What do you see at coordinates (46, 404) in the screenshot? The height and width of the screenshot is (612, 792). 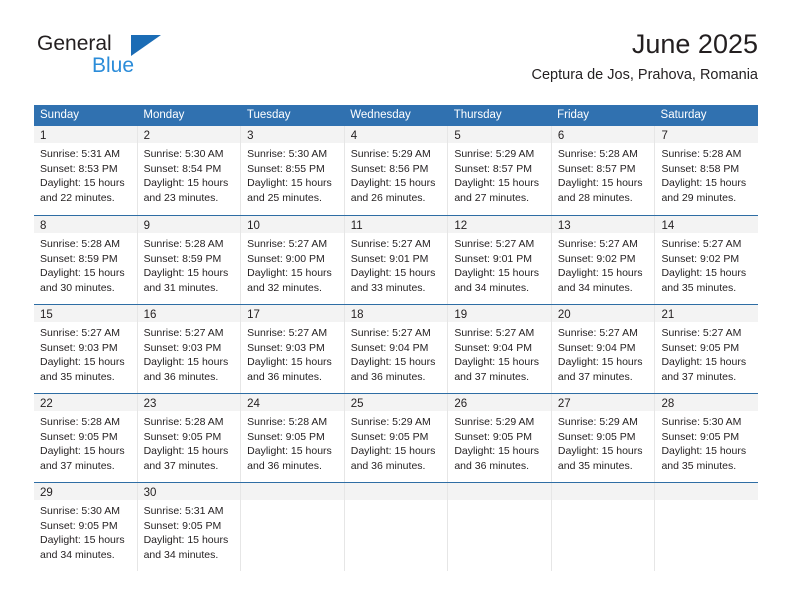 I see `day-number: 22` at bounding box center [46, 404].